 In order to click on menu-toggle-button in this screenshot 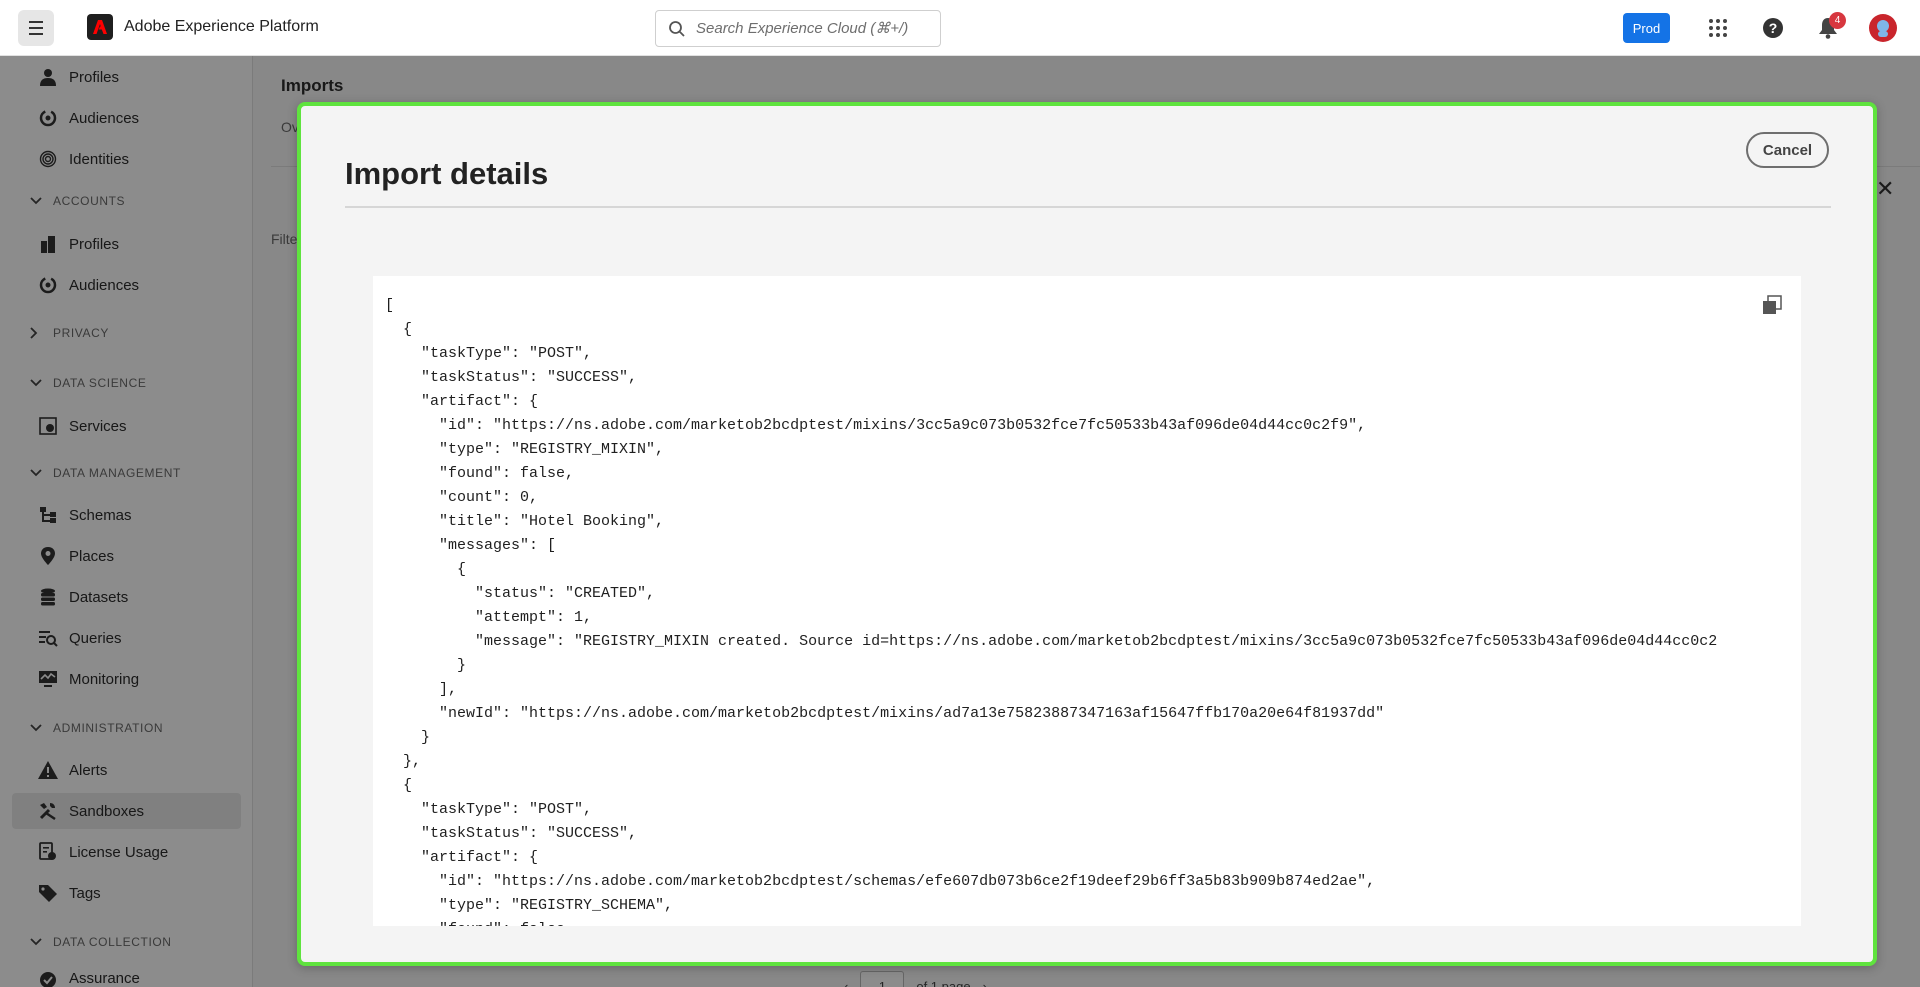, I will do `click(36, 28)`.